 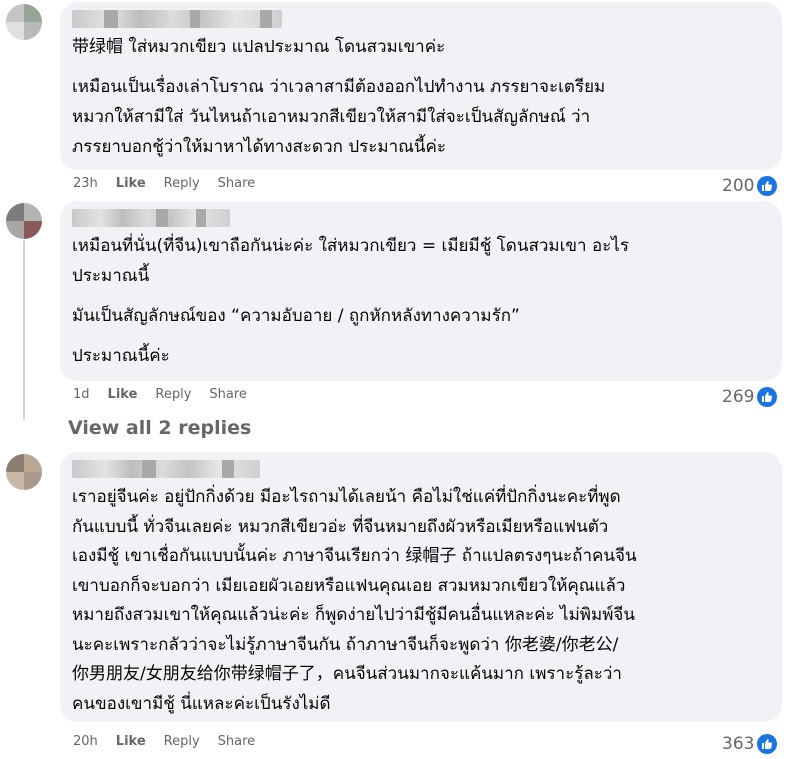 What do you see at coordinates (24, 330) in the screenshot?
I see `thread-connector` at bounding box center [24, 330].